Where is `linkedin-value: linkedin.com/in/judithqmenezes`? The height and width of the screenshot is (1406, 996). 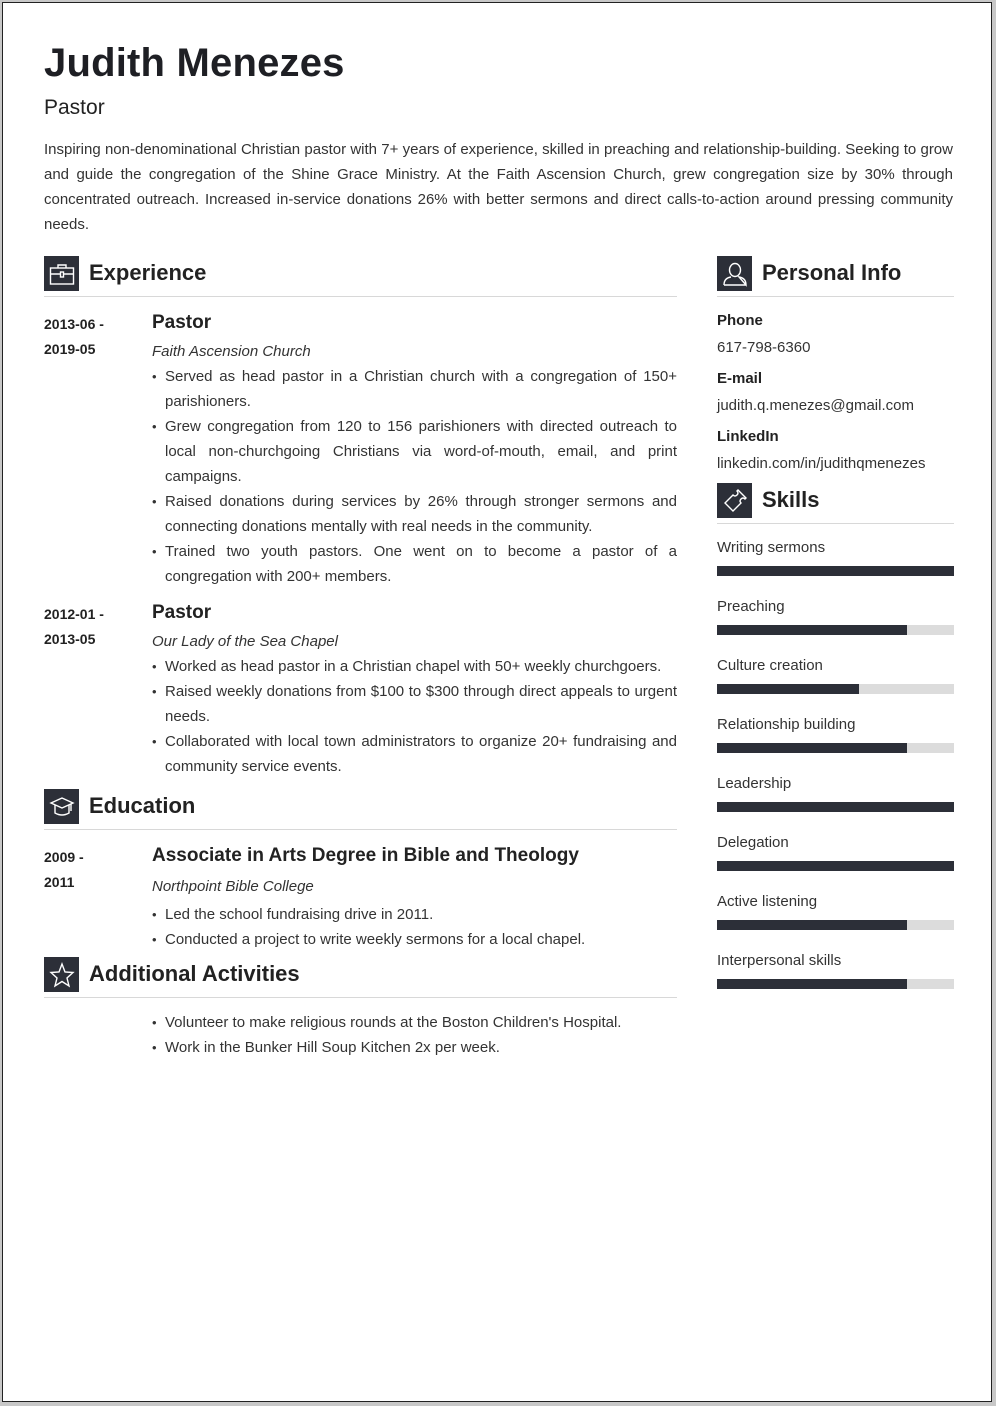 linkedin-value: linkedin.com/in/judithqmenezes is located at coordinates (821, 463).